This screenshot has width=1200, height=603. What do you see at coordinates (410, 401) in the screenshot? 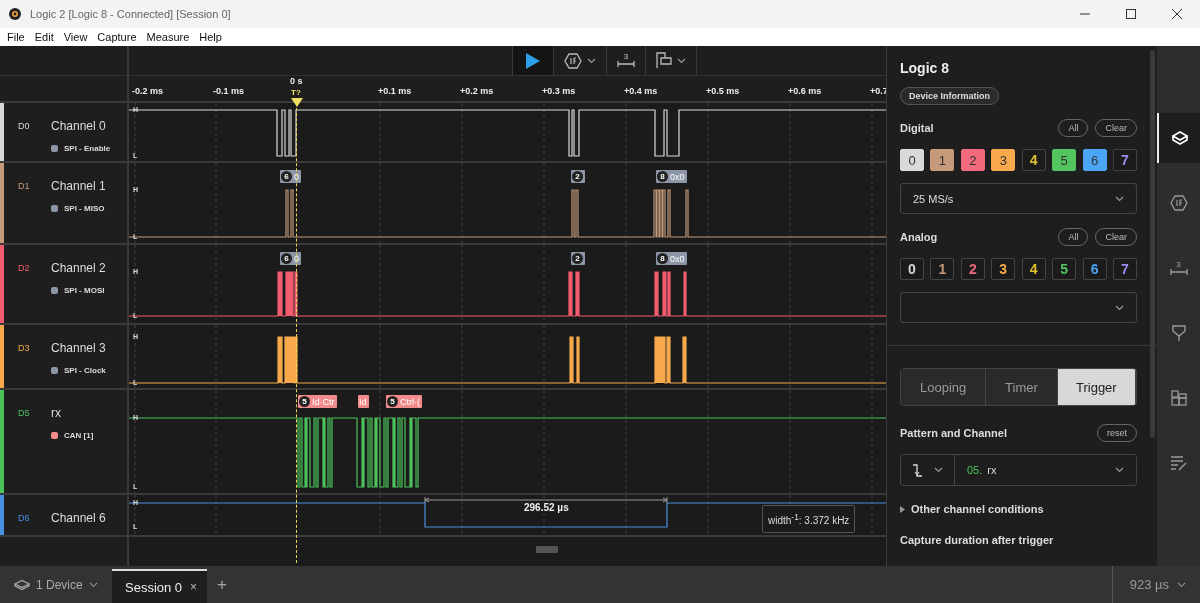
I see `frame-value: Ctrl·(` at bounding box center [410, 401].